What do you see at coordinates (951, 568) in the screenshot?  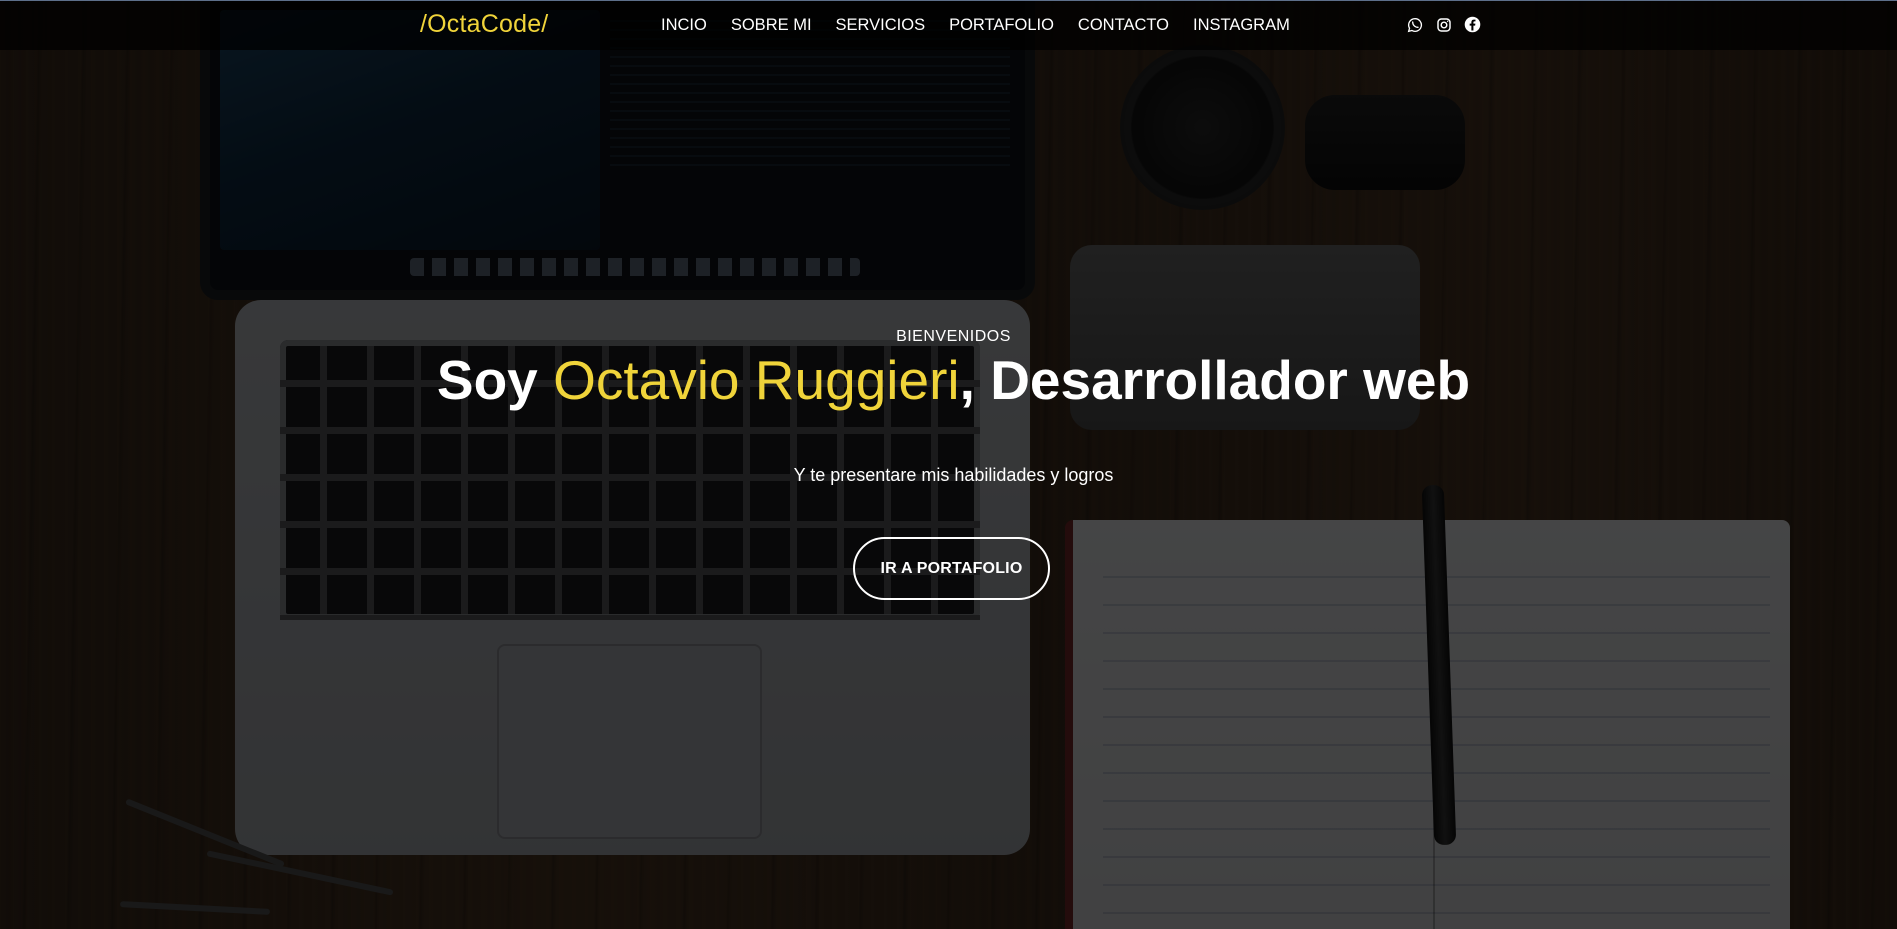 I see `go-to-portfolio-button: IR A PORTAFOLIO` at bounding box center [951, 568].